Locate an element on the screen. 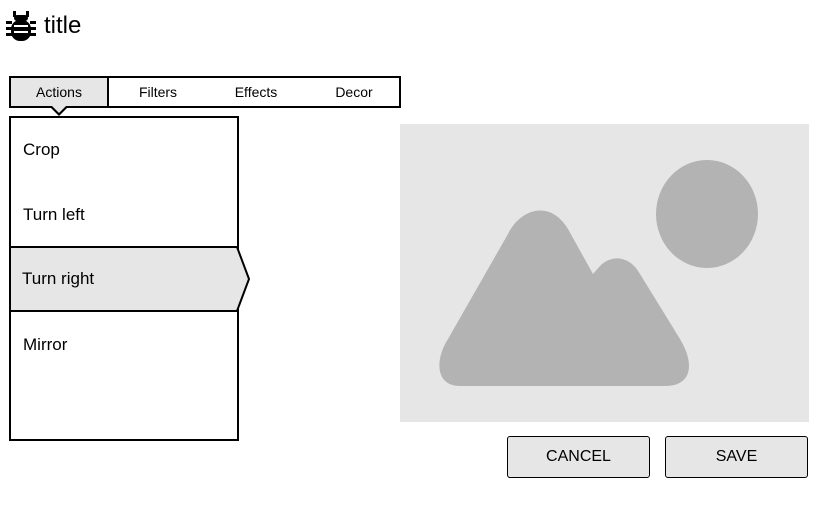 The height and width of the screenshot is (520, 822). cancel-button: CANCEL is located at coordinates (578, 457).